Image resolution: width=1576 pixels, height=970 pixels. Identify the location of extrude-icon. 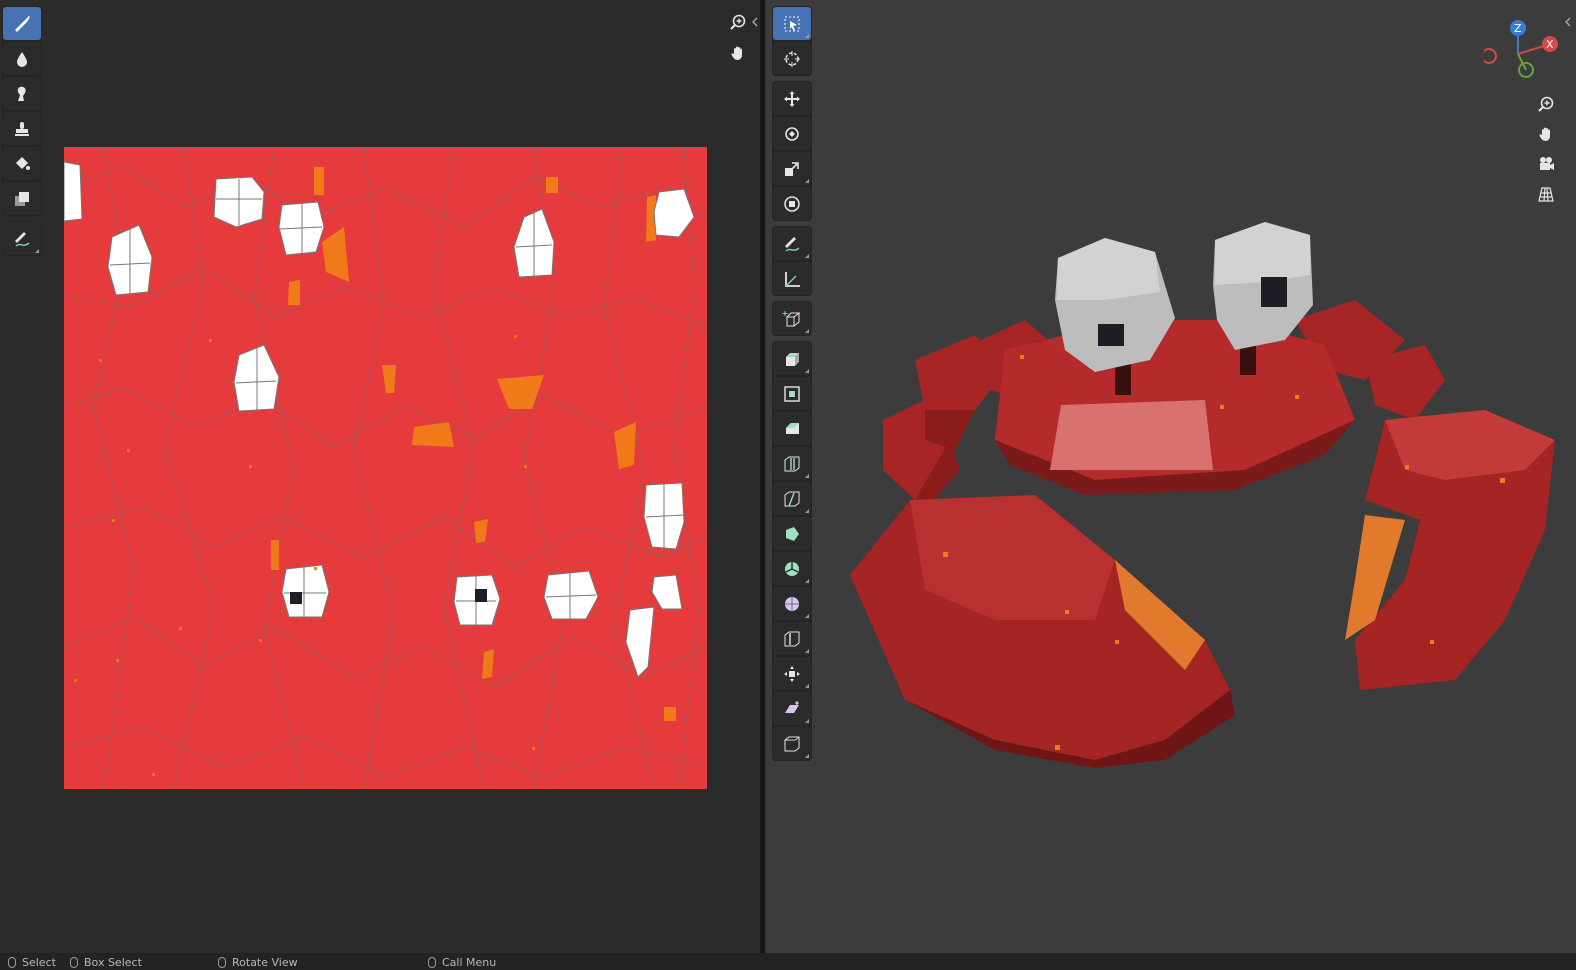
(792, 359).